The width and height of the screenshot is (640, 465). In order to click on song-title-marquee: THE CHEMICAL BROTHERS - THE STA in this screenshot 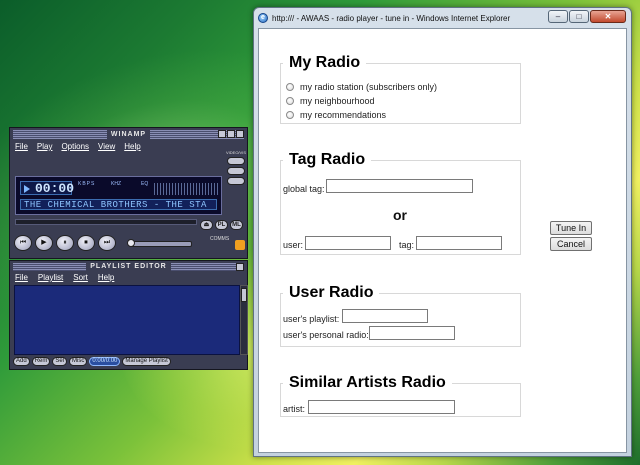, I will do `click(118, 204)`.